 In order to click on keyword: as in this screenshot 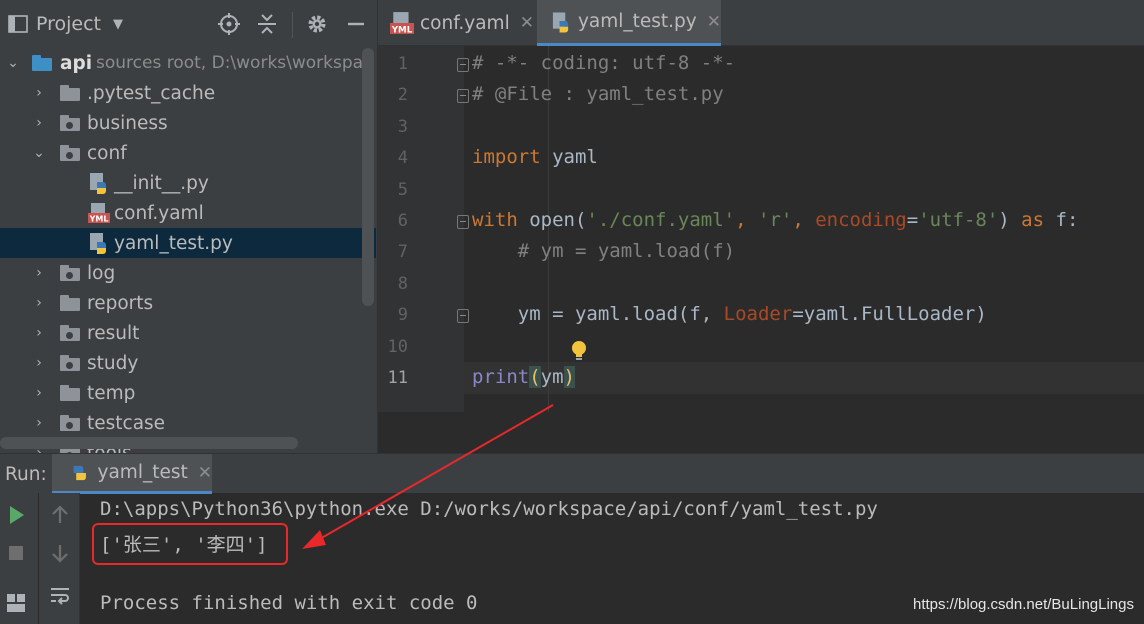, I will do `click(1033, 220)`.